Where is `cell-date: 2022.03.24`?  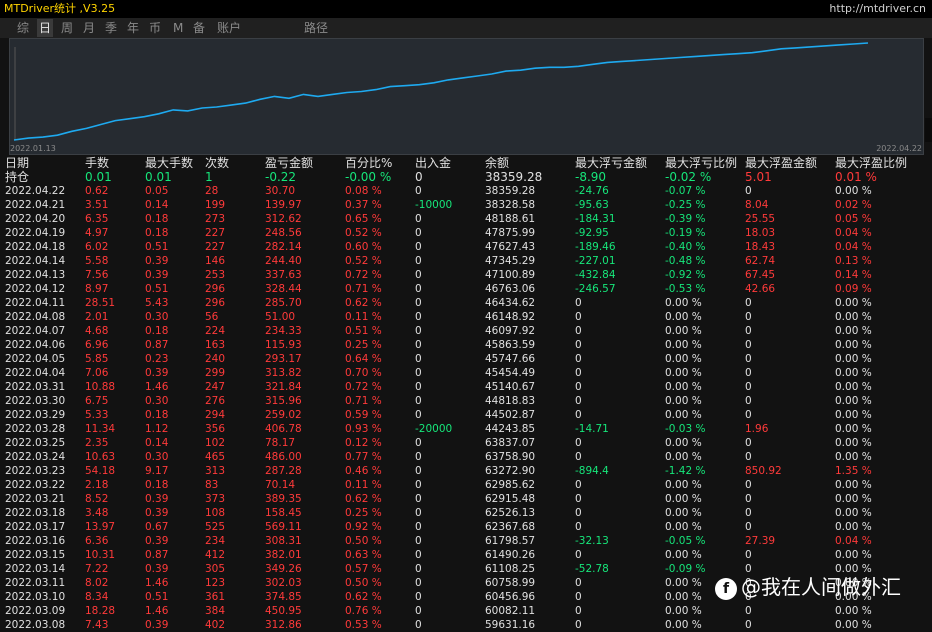
cell-date: 2022.03.24 is located at coordinates (35, 457).